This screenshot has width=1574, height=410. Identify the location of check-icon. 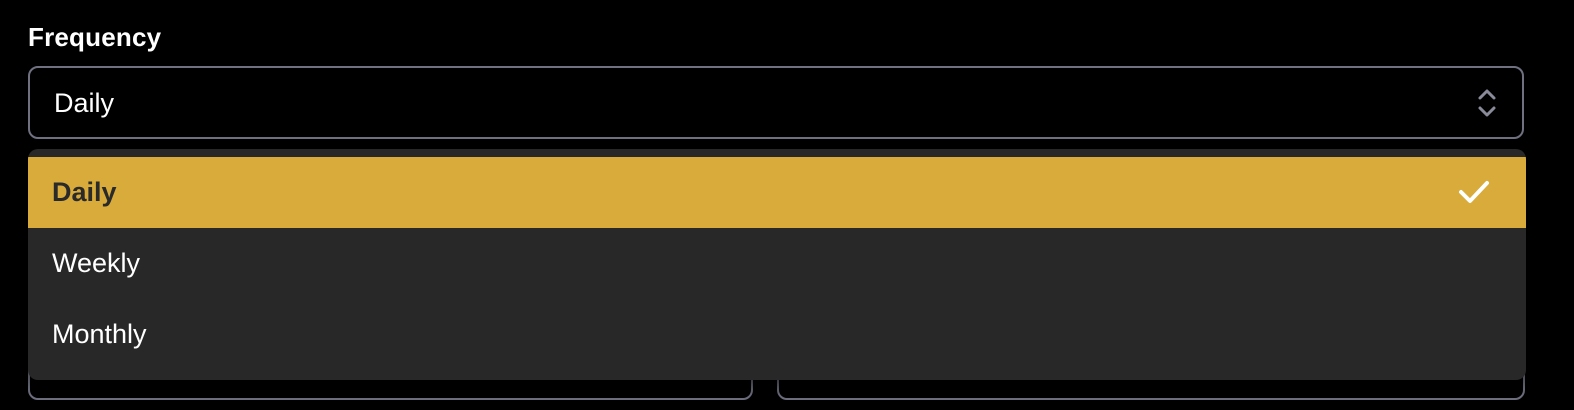
(1474, 192).